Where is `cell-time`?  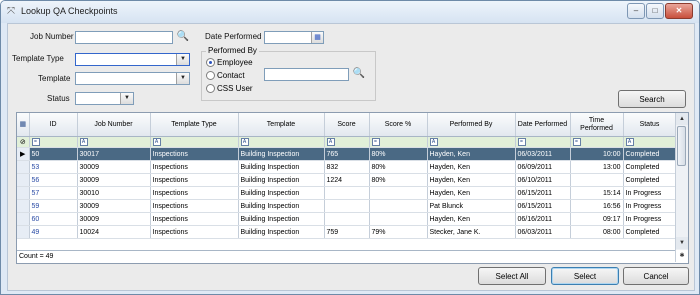
cell-time is located at coordinates (597, 180).